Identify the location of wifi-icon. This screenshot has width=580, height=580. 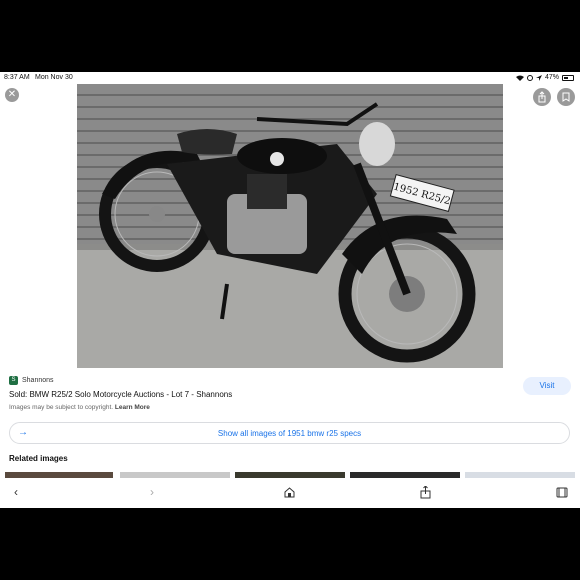
(519, 78).